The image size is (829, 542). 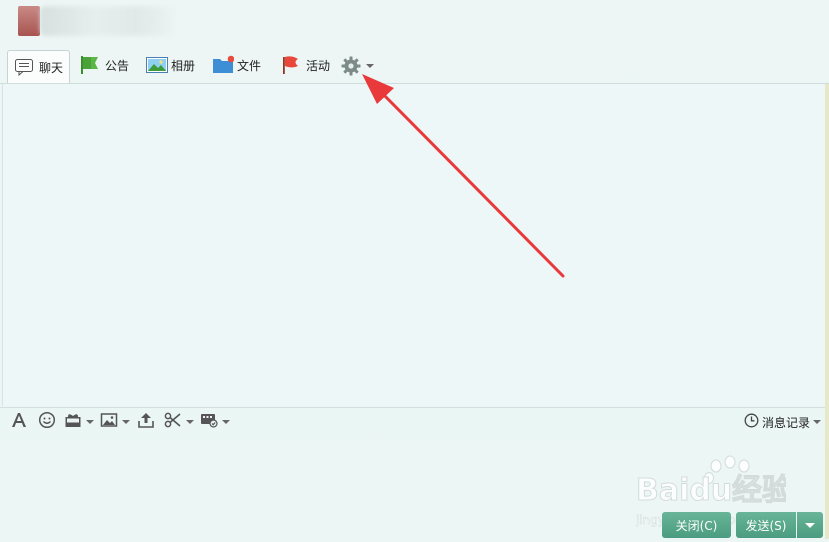 I want to click on window-edge, so click(x=827, y=311).